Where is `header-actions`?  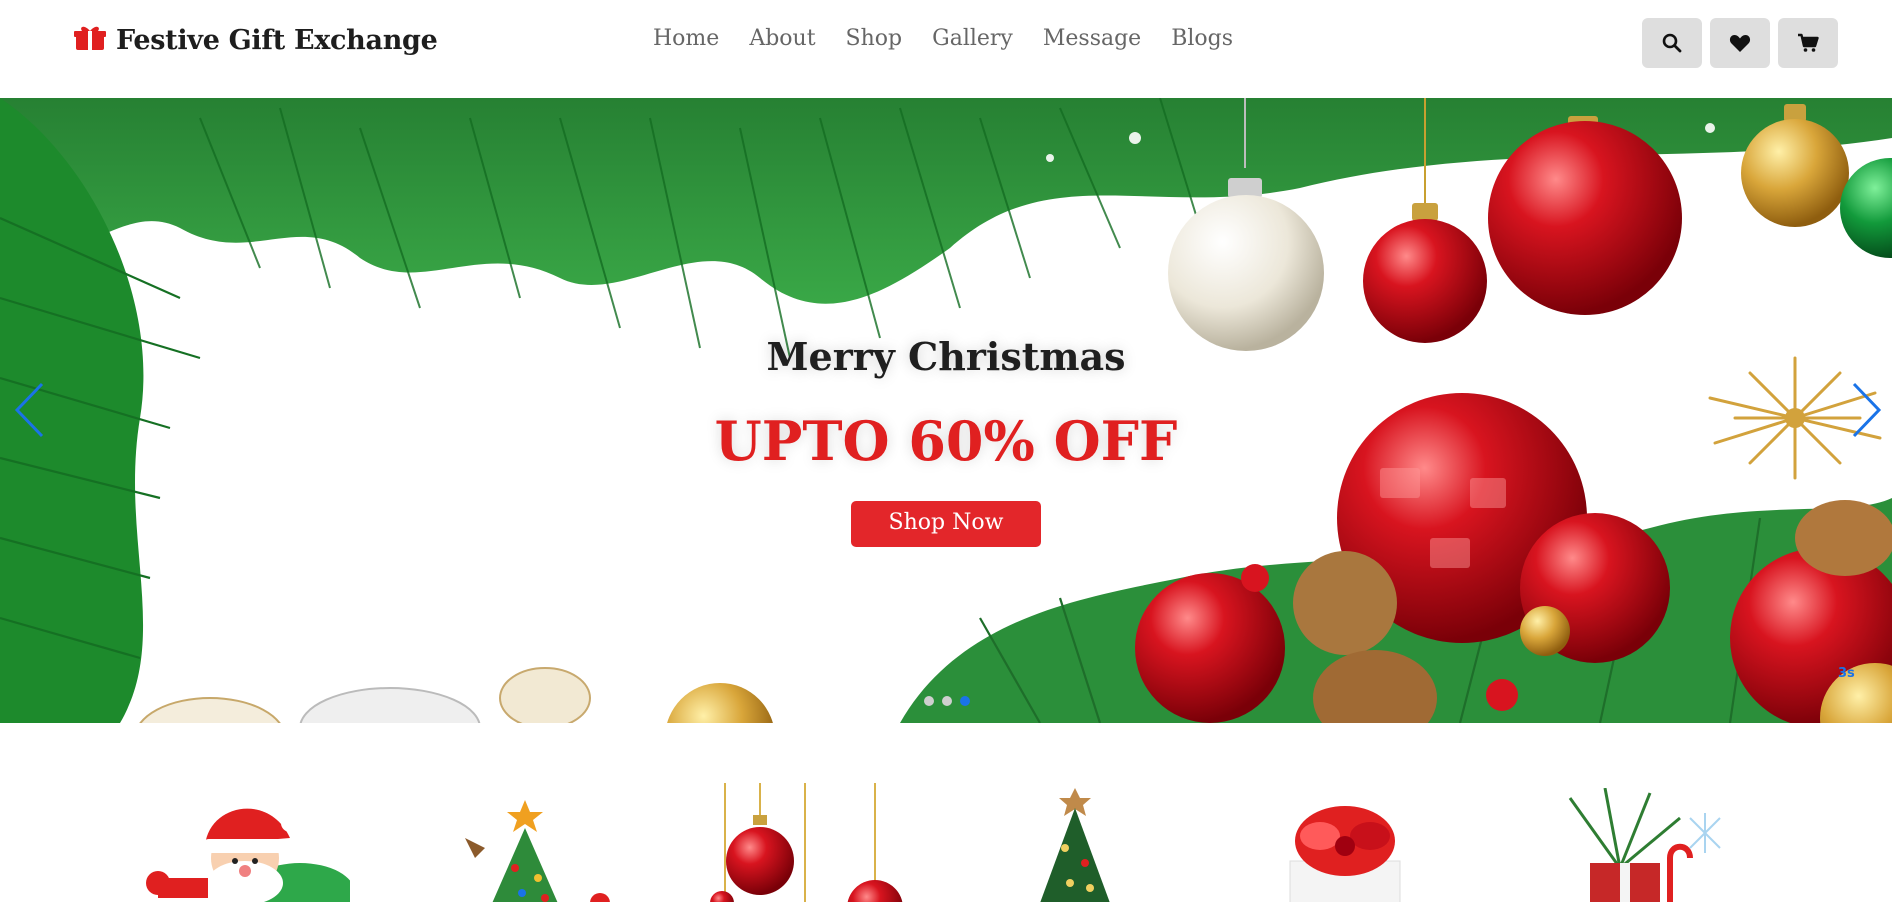
header-actions is located at coordinates (1740, 43).